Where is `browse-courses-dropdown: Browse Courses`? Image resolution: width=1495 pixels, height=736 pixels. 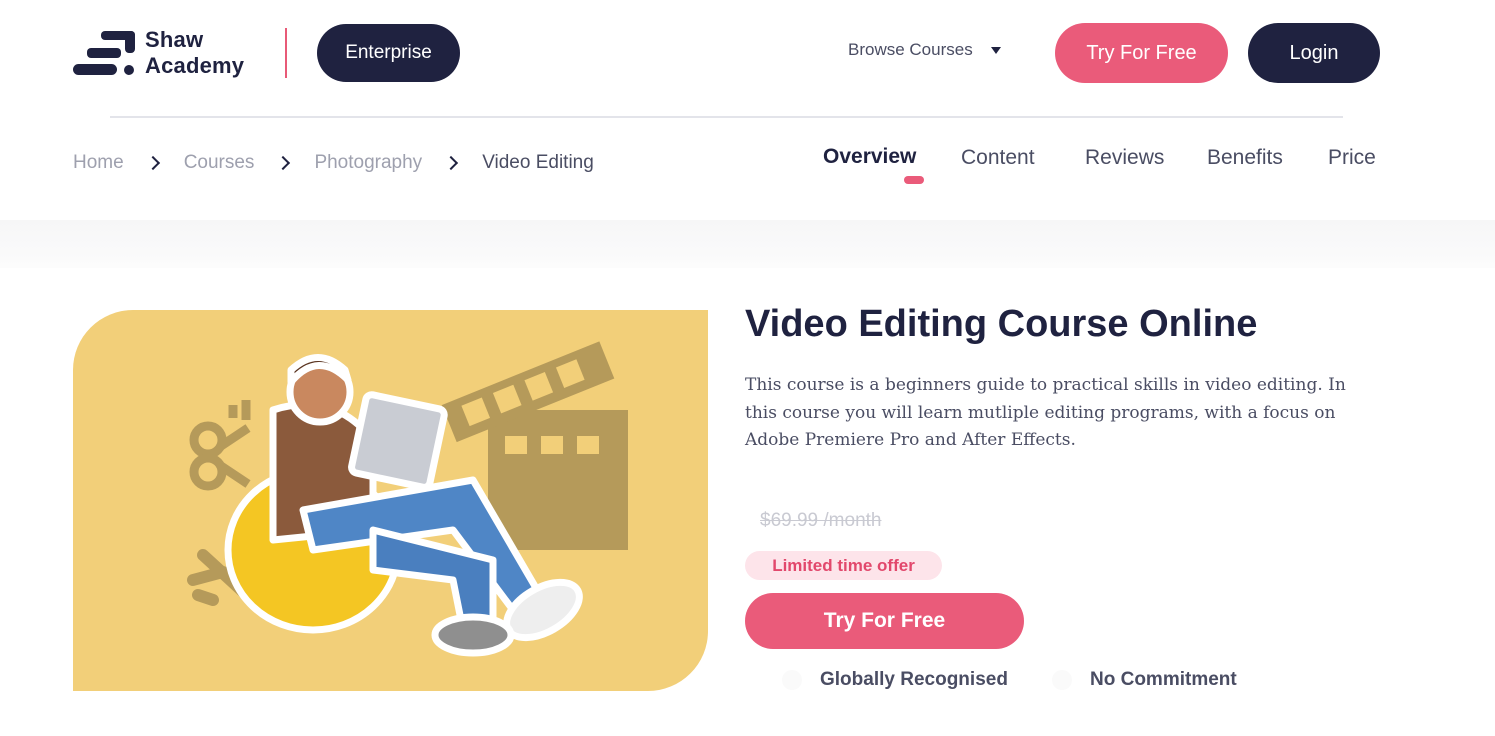 browse-courses-dropdown: Browse Courses is located at coordinates (924, 50).